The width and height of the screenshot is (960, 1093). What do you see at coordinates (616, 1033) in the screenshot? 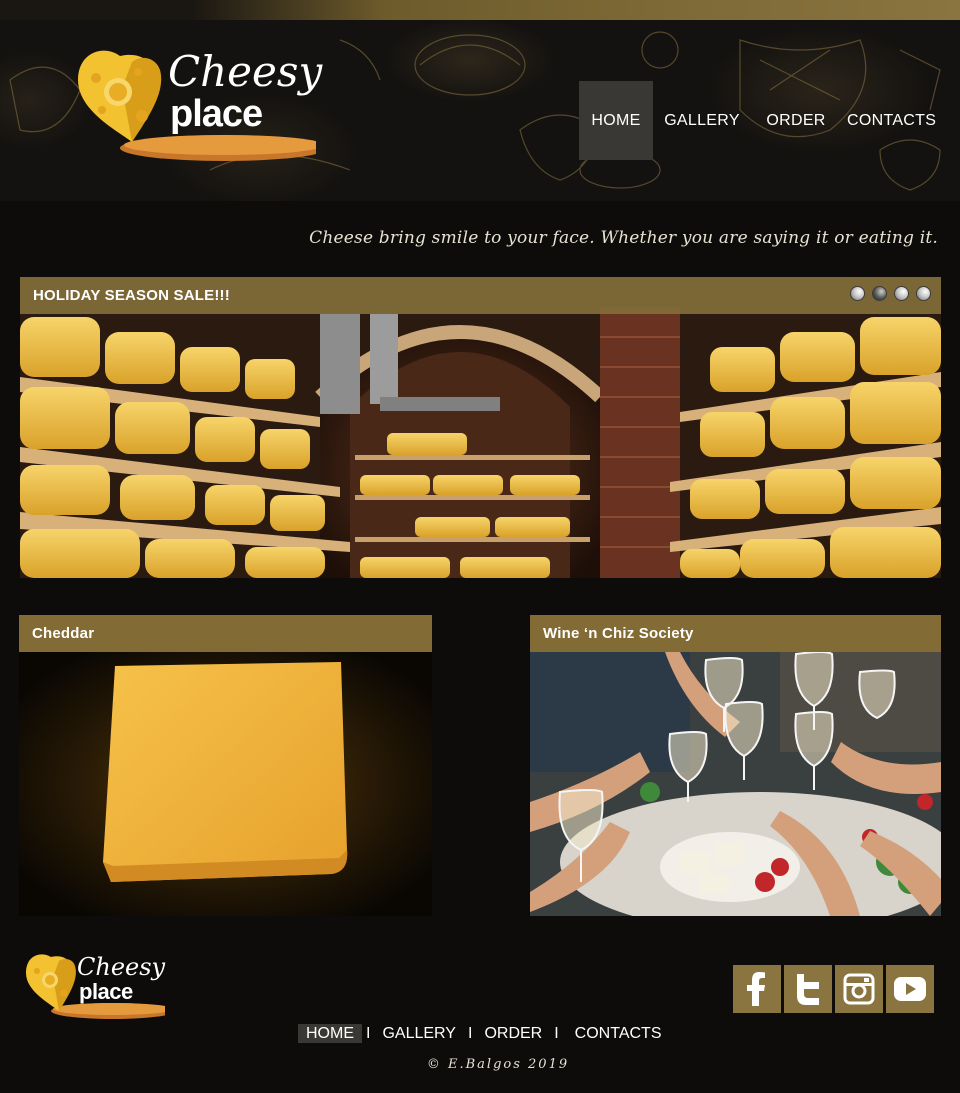
I see `footer-nav-contacts: CONTACTS` at bounding box center [616, 1033].